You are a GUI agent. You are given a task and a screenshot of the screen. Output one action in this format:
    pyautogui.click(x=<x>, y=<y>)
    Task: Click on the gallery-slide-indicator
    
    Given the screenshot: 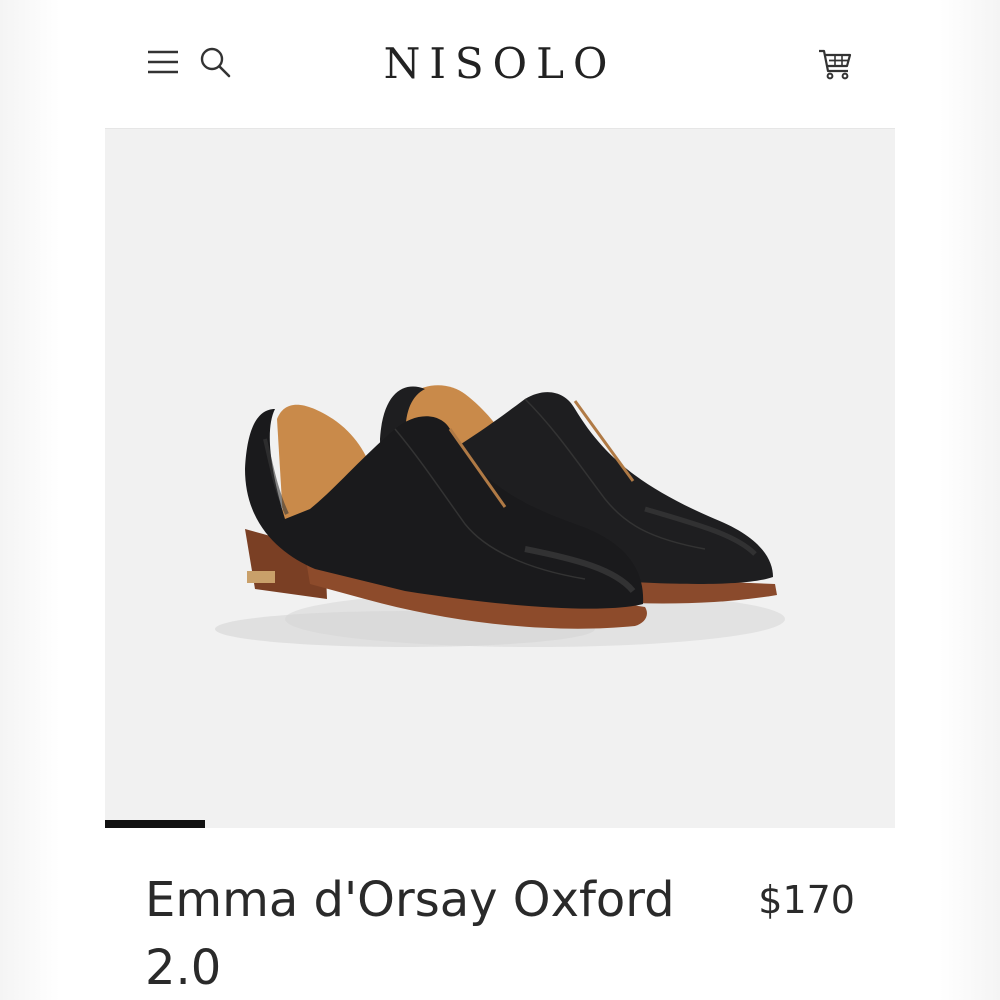 What is the action you would take?
    pyautogui.click(x=155, y=824)
    